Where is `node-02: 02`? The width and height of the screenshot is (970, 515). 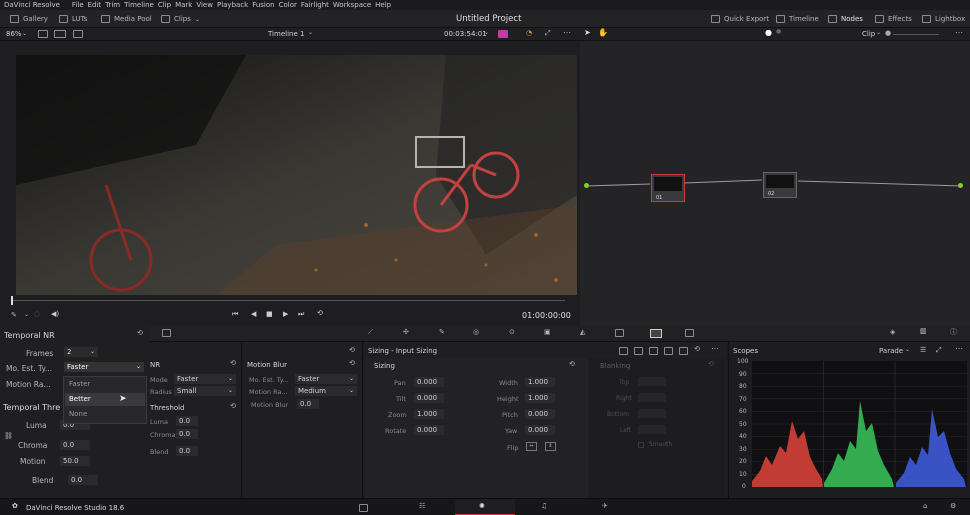 node-02: 02 is located at coordinates (780, 185).